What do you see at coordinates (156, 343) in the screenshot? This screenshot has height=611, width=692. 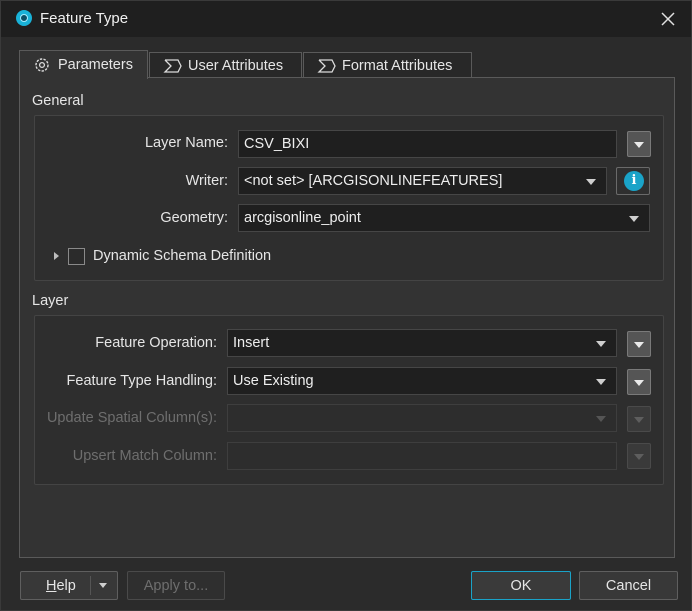 I see `feature-operation-label: Feature Operation:` at bounding box center [156, 343].